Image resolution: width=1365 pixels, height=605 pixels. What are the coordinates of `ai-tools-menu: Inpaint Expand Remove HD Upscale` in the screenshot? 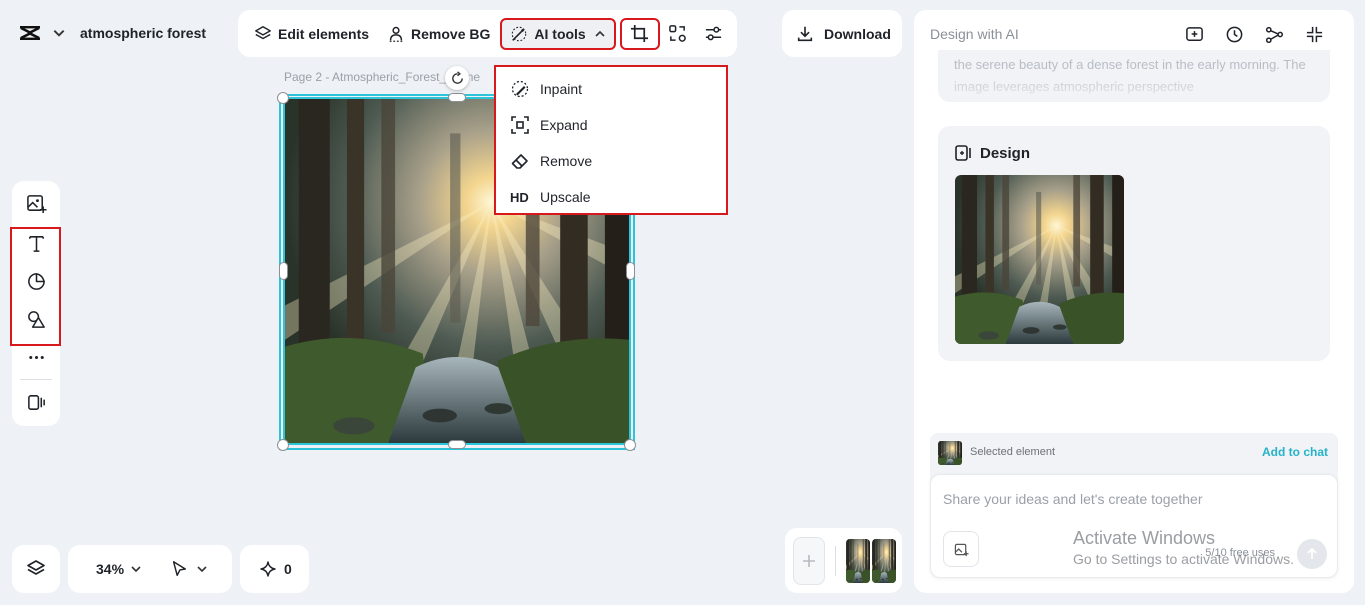 It's located at (611, 140).